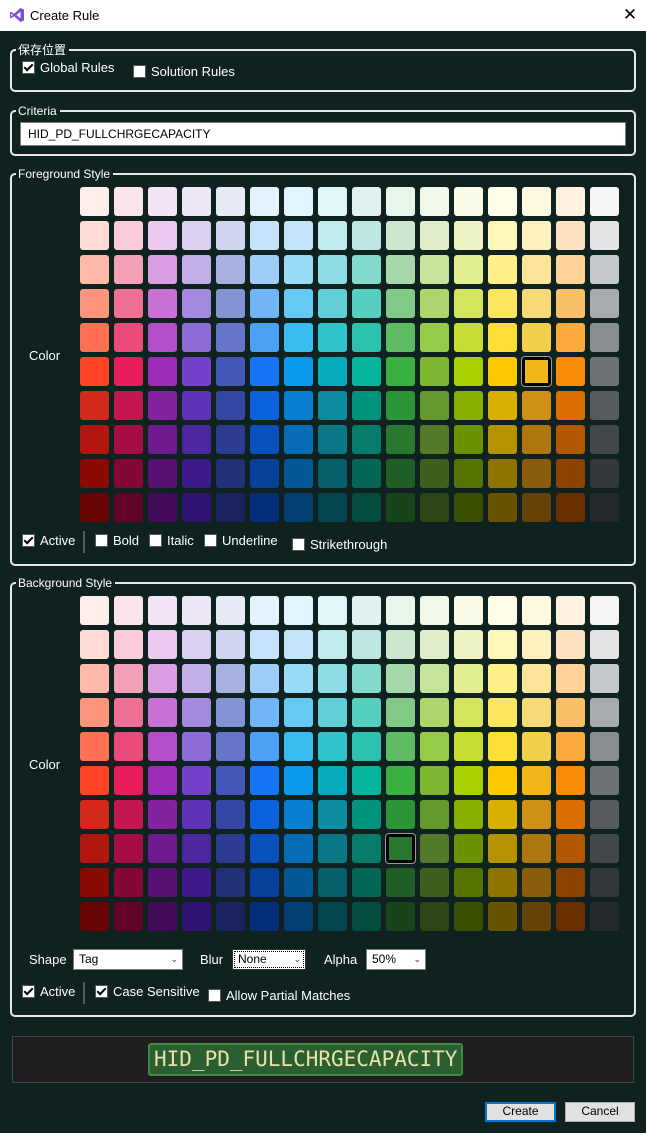  What do you see at coordinates (48, 540) in the screenshot?
I see `fg-active-checkbox: Active` at bounding box center [48, 540].